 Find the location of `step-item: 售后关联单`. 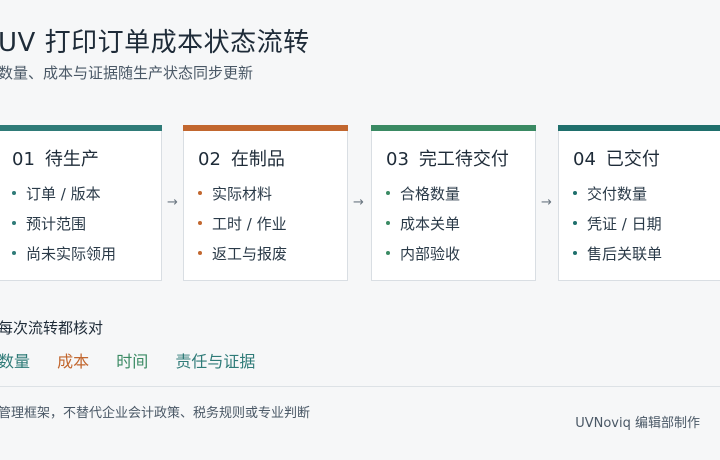

step-item: 售后关联单 is located at coordinates (617, 259).